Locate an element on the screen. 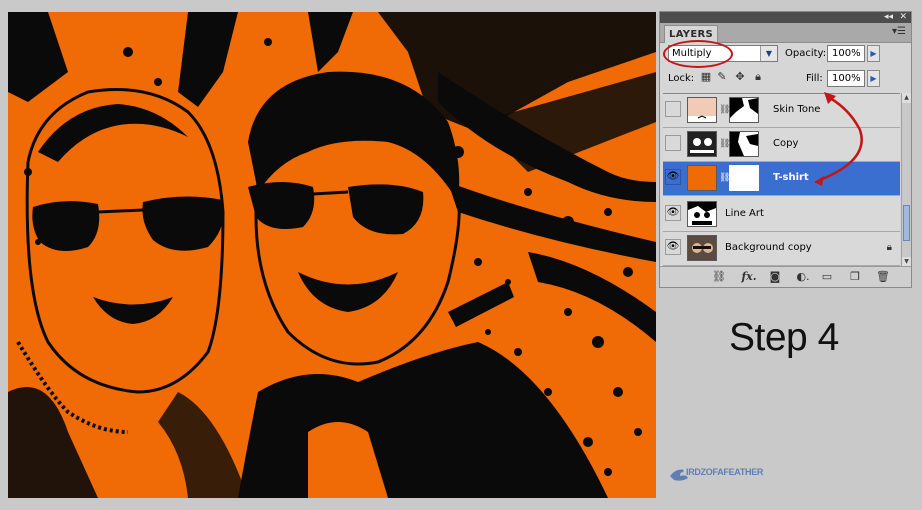 The height and width of the screenshot is (510, 922). fill-label: Fill: is located at coordinates (814, 78).